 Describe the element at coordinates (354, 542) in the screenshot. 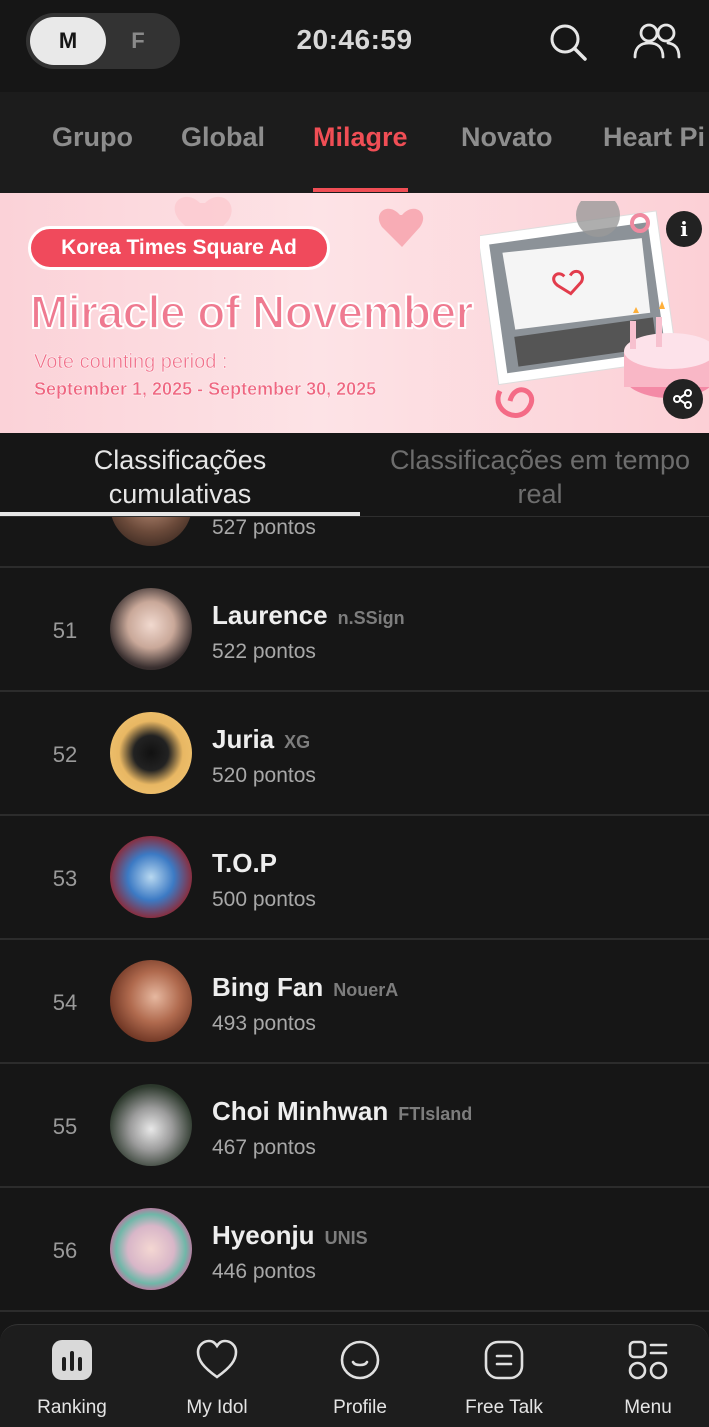

I see `ranking-row-partial: 527 pontos` at that location.